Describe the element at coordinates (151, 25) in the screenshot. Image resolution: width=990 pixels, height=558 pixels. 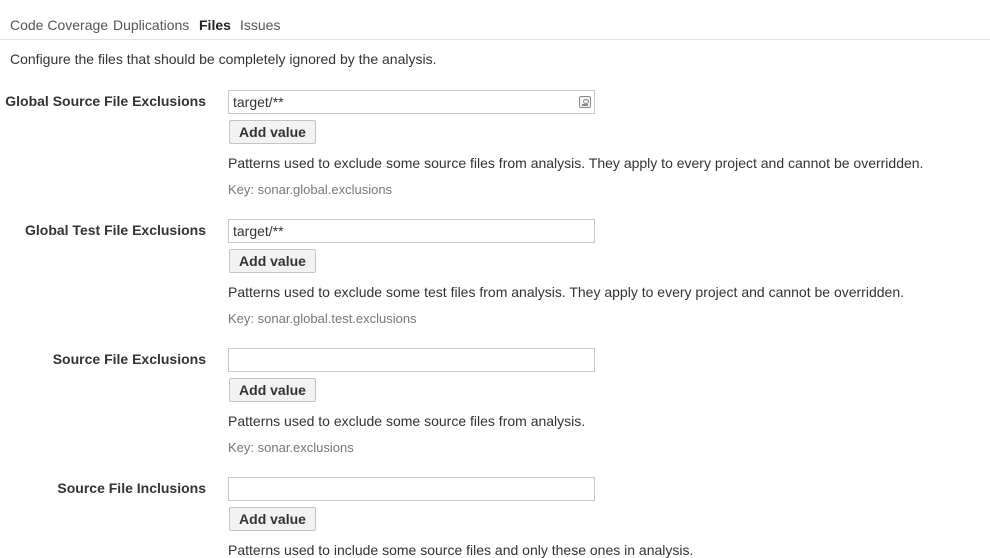
I see `tab-duplications: Duplications` at that location.